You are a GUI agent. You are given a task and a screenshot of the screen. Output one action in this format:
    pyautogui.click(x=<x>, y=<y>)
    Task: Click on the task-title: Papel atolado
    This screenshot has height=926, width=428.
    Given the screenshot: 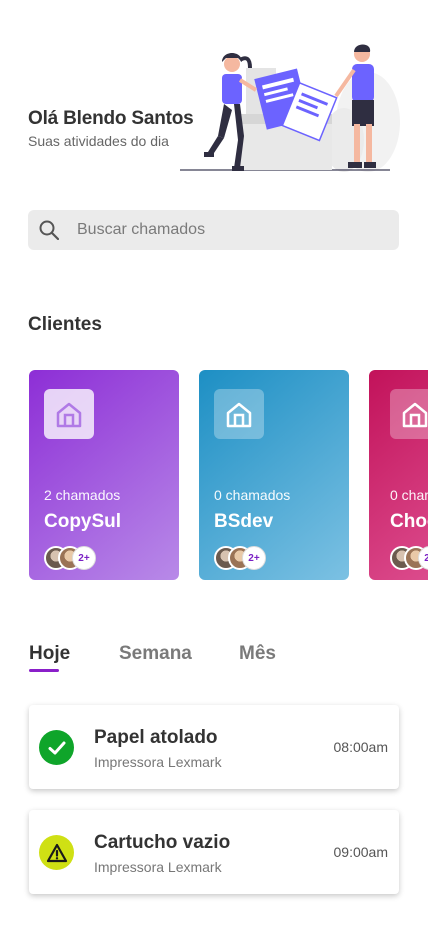 What is the action you would take?
    pyautogui.click(x=156, y=737)
    